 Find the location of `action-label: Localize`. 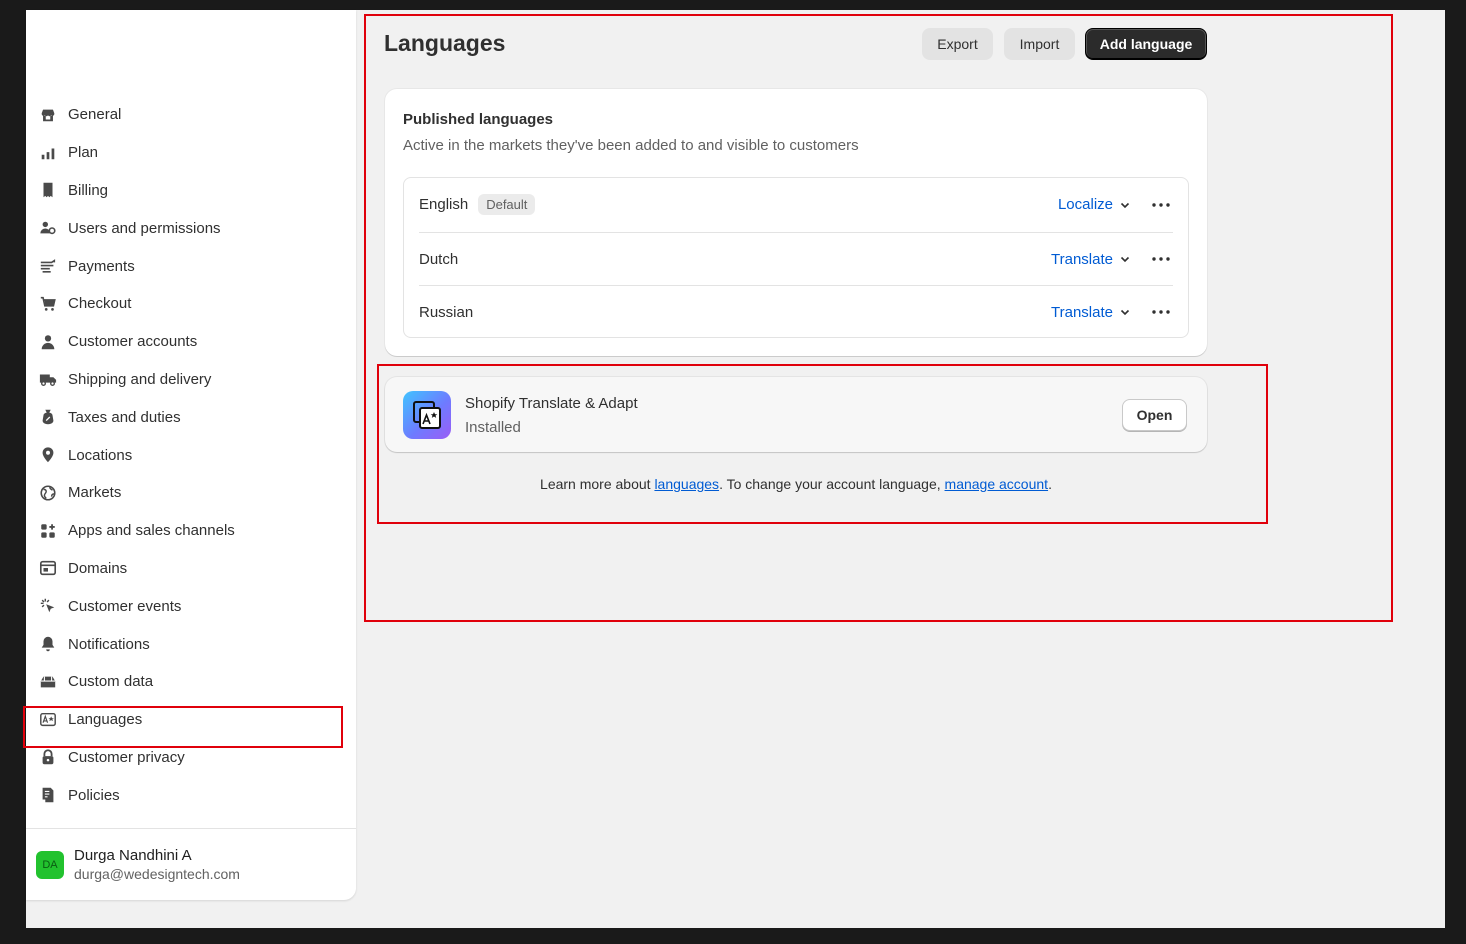

action-label: Localize is located at coordinates (1085, 204).